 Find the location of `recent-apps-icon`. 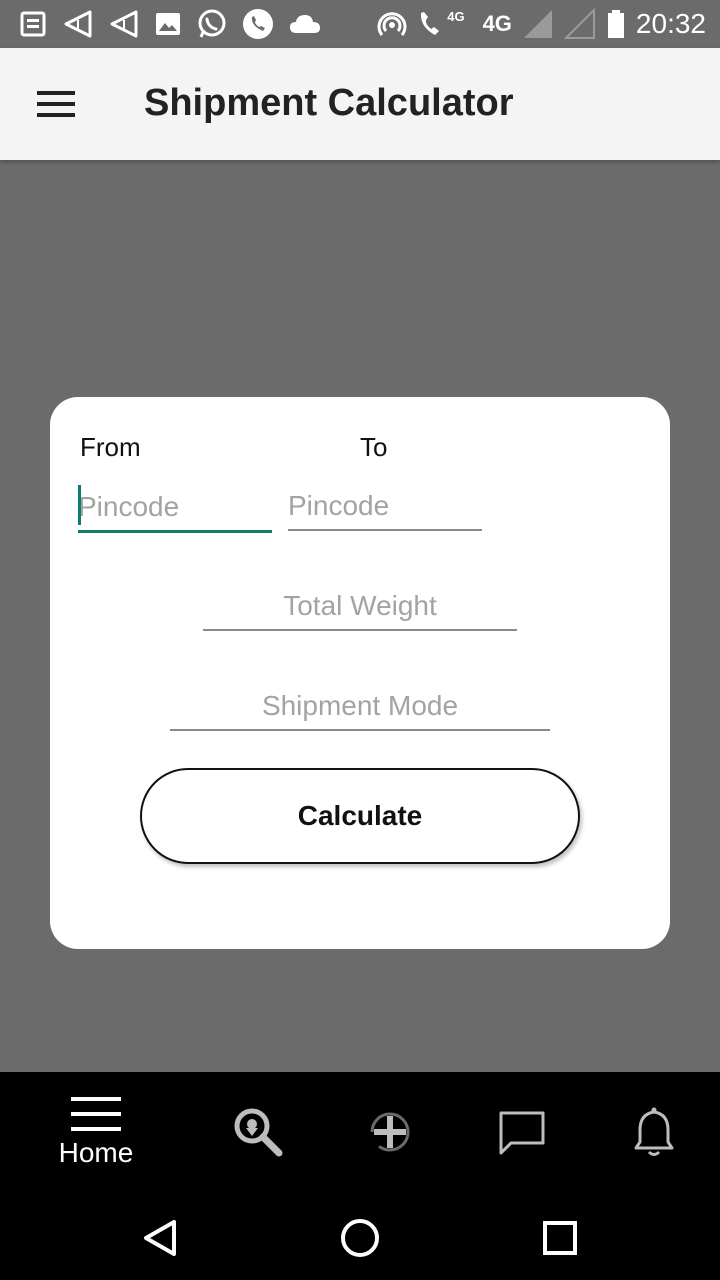

recent-apps-icon is located at coordinates (560, 1238).